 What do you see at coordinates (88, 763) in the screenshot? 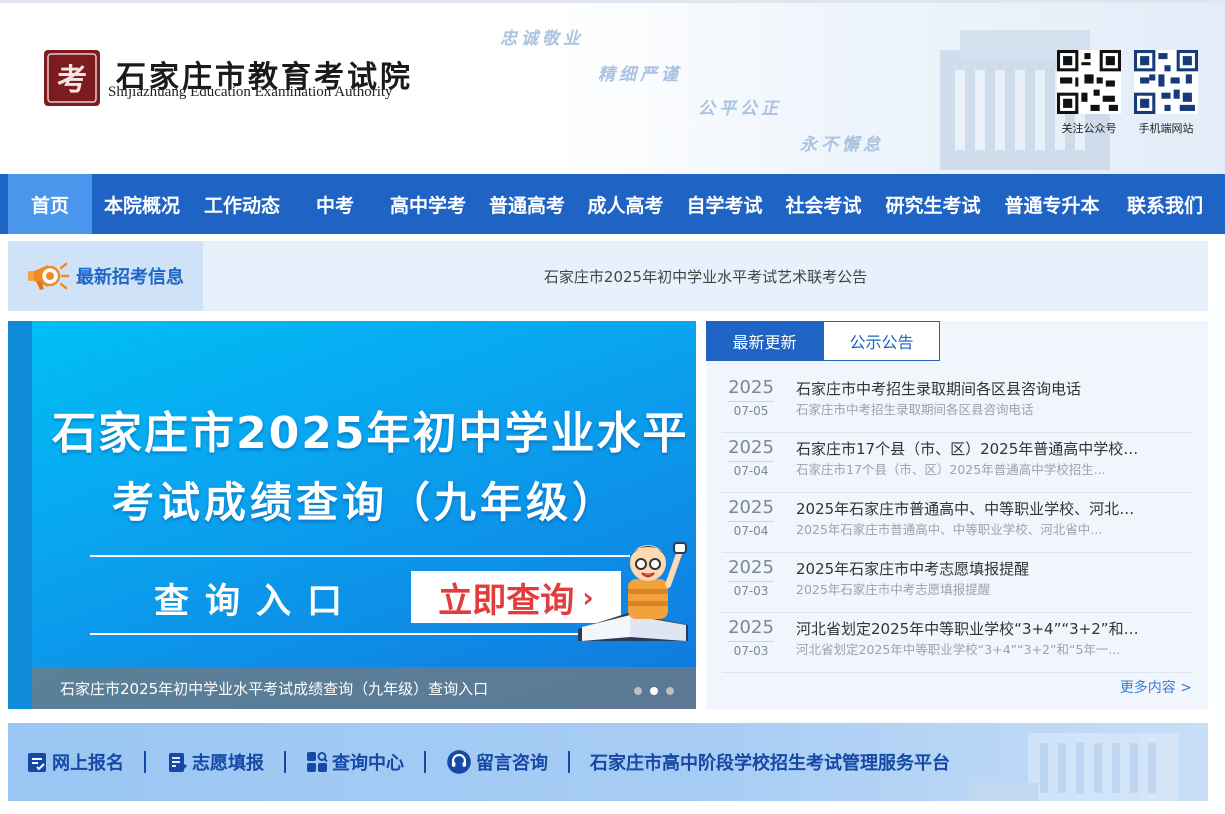
I see `online-registration-label: 网上报名` at bounding box center [88, 763].